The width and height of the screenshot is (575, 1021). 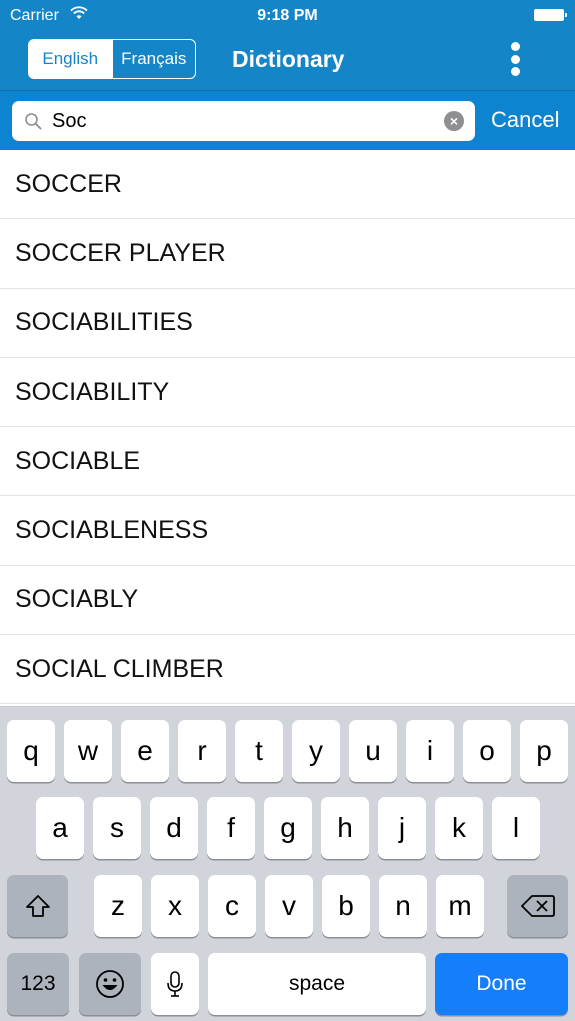 I want to click on key-d: d, so click(x=174, y=828).